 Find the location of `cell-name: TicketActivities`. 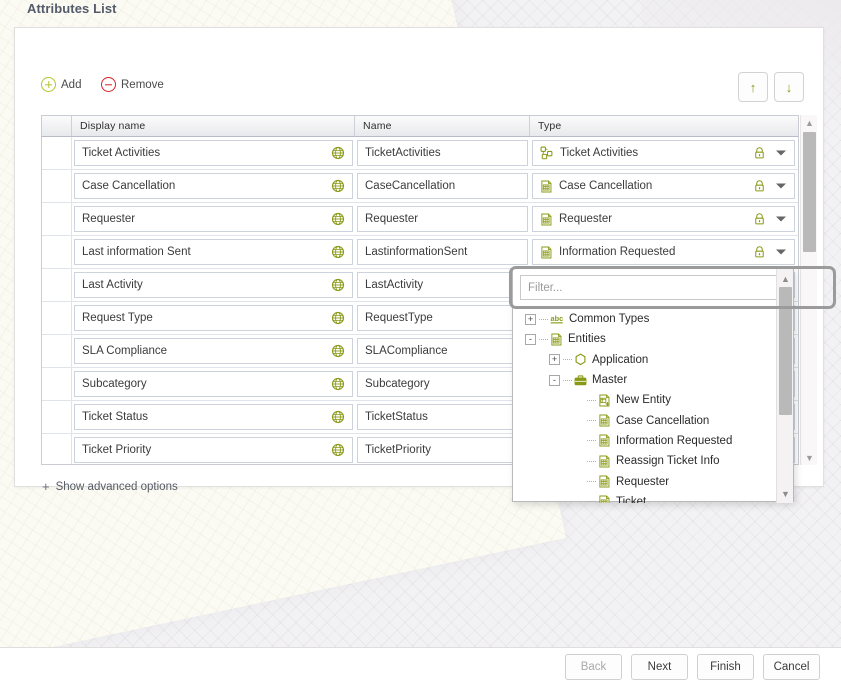

cell-name: TicketActivities is located at coordinates (442, 153).